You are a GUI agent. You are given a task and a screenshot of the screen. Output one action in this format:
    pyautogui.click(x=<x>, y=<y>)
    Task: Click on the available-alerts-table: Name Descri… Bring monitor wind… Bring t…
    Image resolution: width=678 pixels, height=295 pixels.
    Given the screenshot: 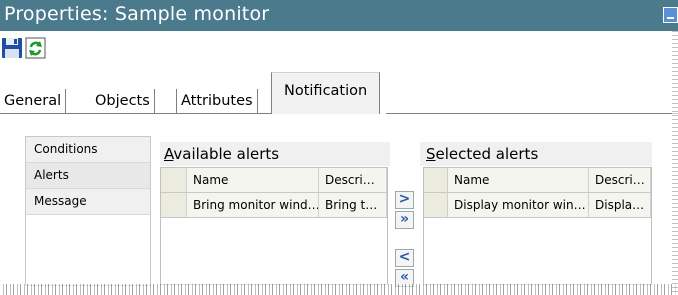 What is the action you would take?
    pyautogui.click(x=274, y=226)
    